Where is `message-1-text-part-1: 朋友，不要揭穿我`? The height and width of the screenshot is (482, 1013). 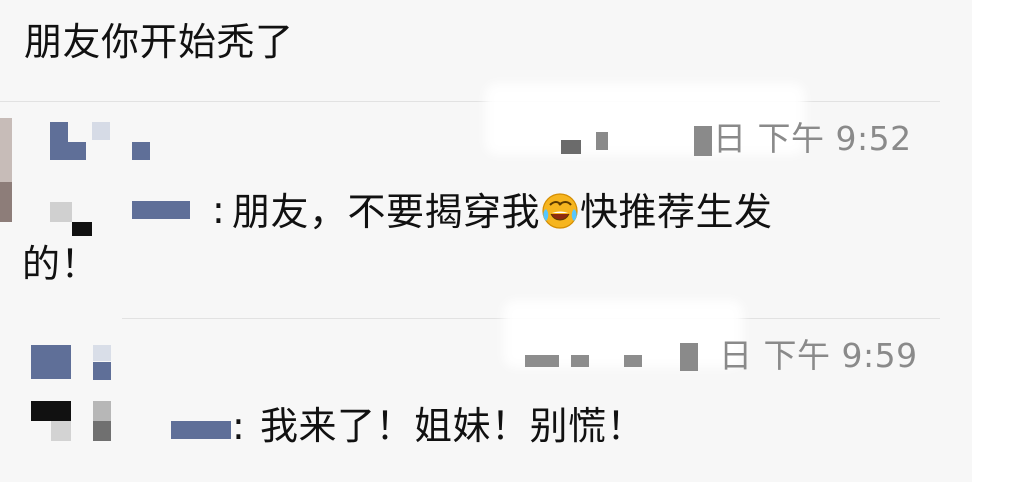
message-1-text-part-1: 朋友，不要揭穿我 is located at coordinates (386, 212).